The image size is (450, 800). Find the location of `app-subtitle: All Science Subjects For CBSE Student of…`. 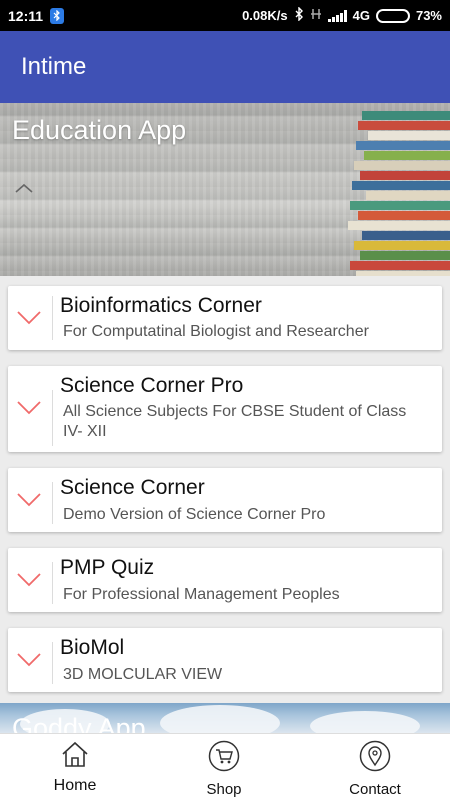

app-subtitle: All Science Subjects For CBSE Student of… is located at coordinates (235, 421).